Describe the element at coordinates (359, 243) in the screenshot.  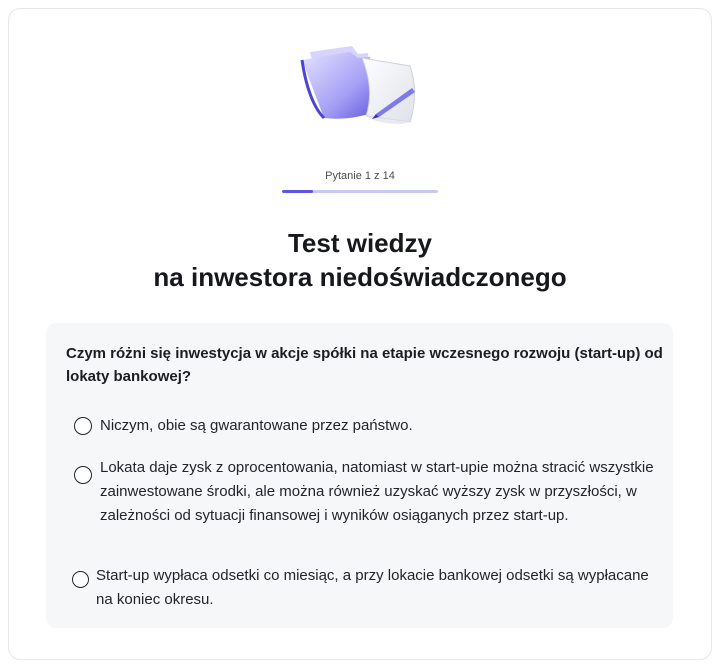
I see `page-title-line-1: Test wiedzy` at that location.